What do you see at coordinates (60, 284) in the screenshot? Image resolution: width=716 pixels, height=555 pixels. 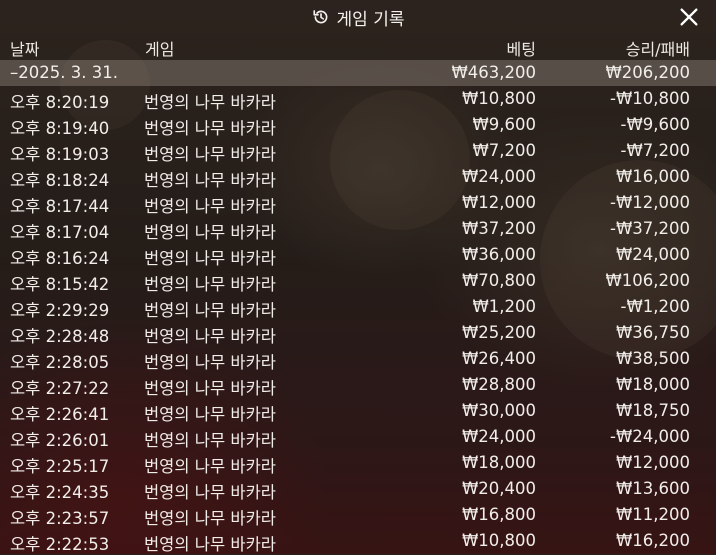 I see `row-date: 오후 8:15:42` at bounding box center [60, 284].